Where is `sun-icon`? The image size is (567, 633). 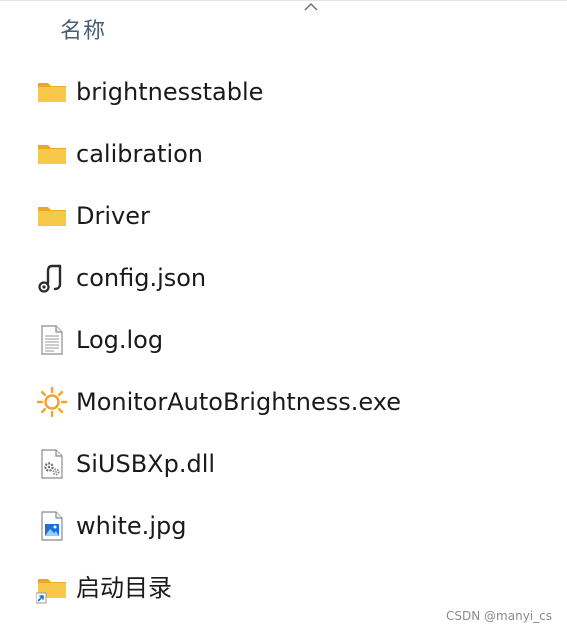
sun-icon is located at coordinates (52, 402).